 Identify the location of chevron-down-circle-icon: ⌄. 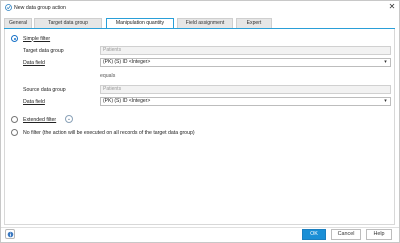
(69, 119).